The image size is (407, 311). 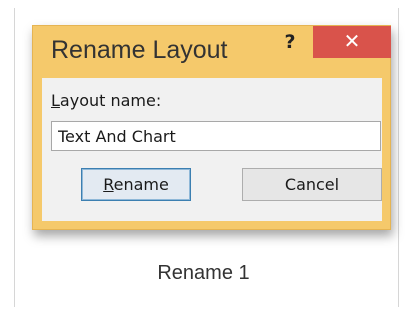 I want to click on layout-name-input, so click(x=216, y=136).